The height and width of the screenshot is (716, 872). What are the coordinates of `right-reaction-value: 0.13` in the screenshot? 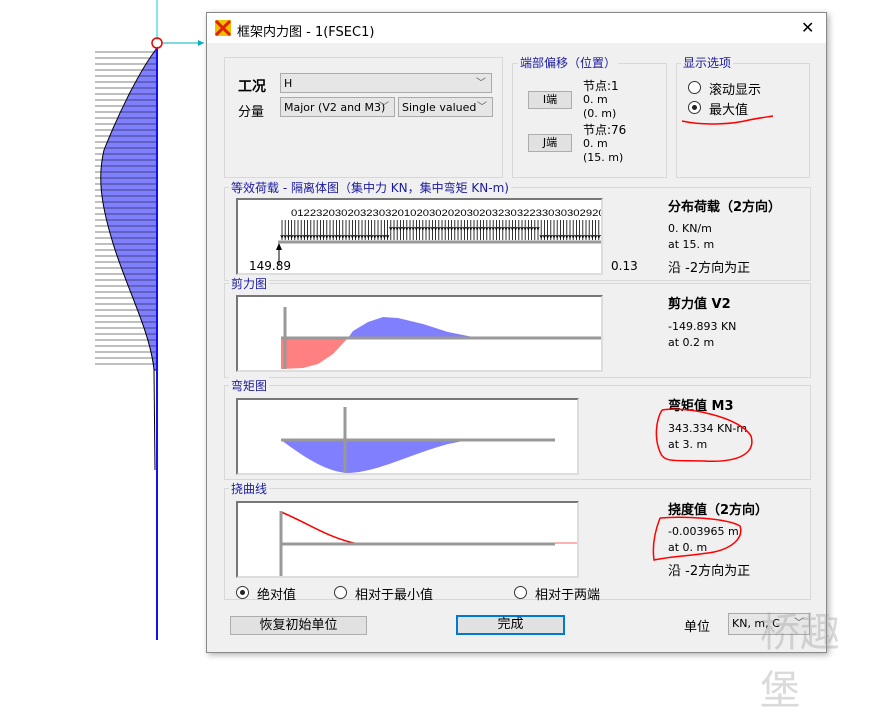 It's located at (624, 266).